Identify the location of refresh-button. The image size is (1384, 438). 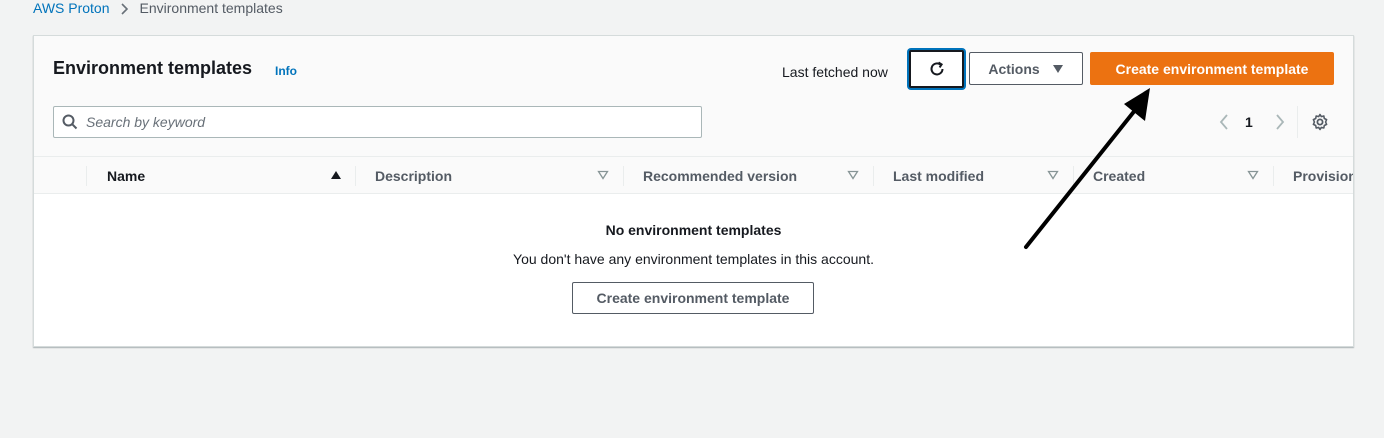
(936, 69).